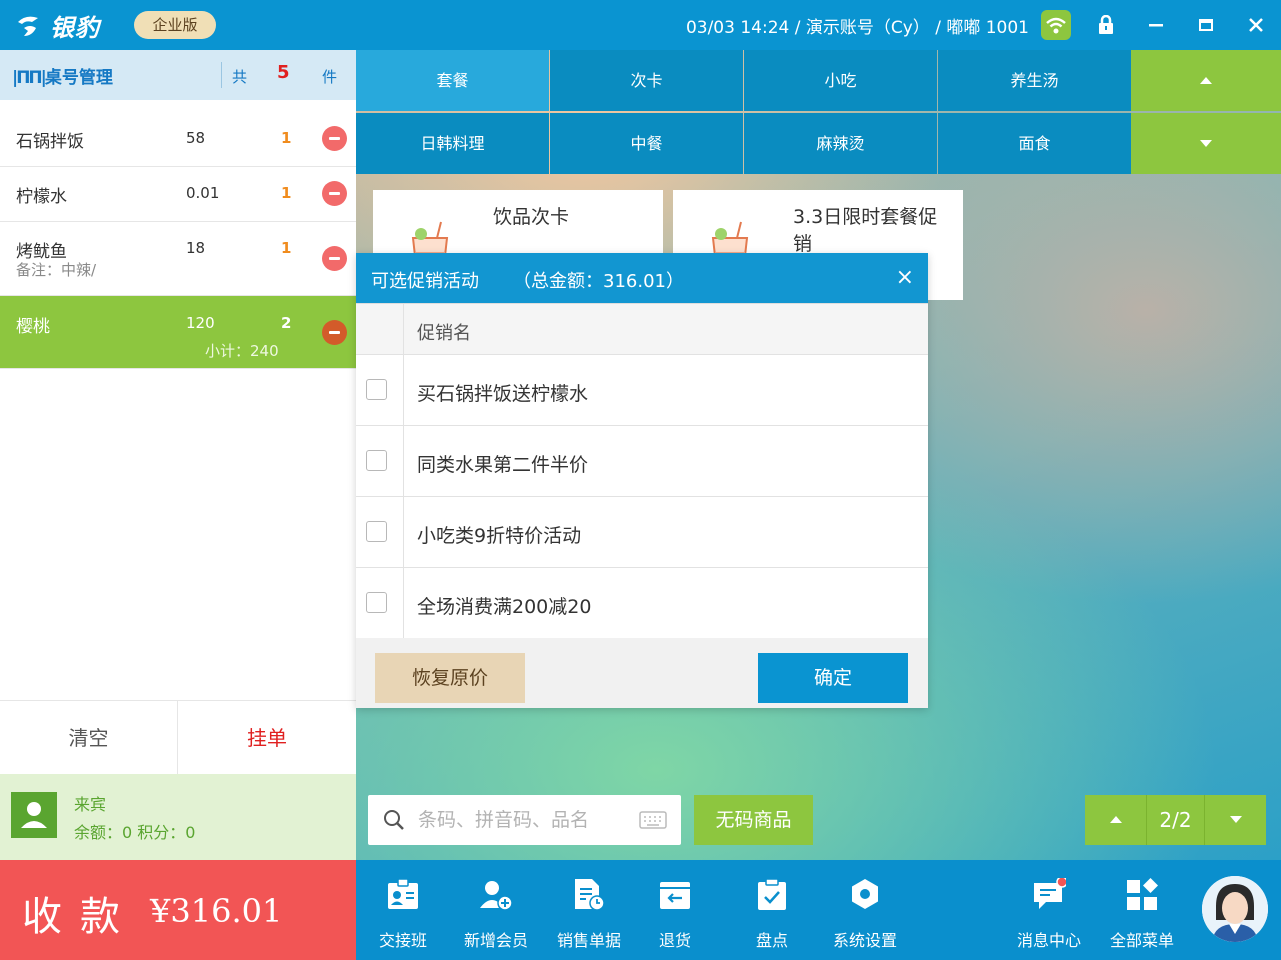 This screenshot has height=960, width=1281. Describe the element at coordinates (267, 738) in the screenshot. I see `hang-order-button: 挂单` at that location.